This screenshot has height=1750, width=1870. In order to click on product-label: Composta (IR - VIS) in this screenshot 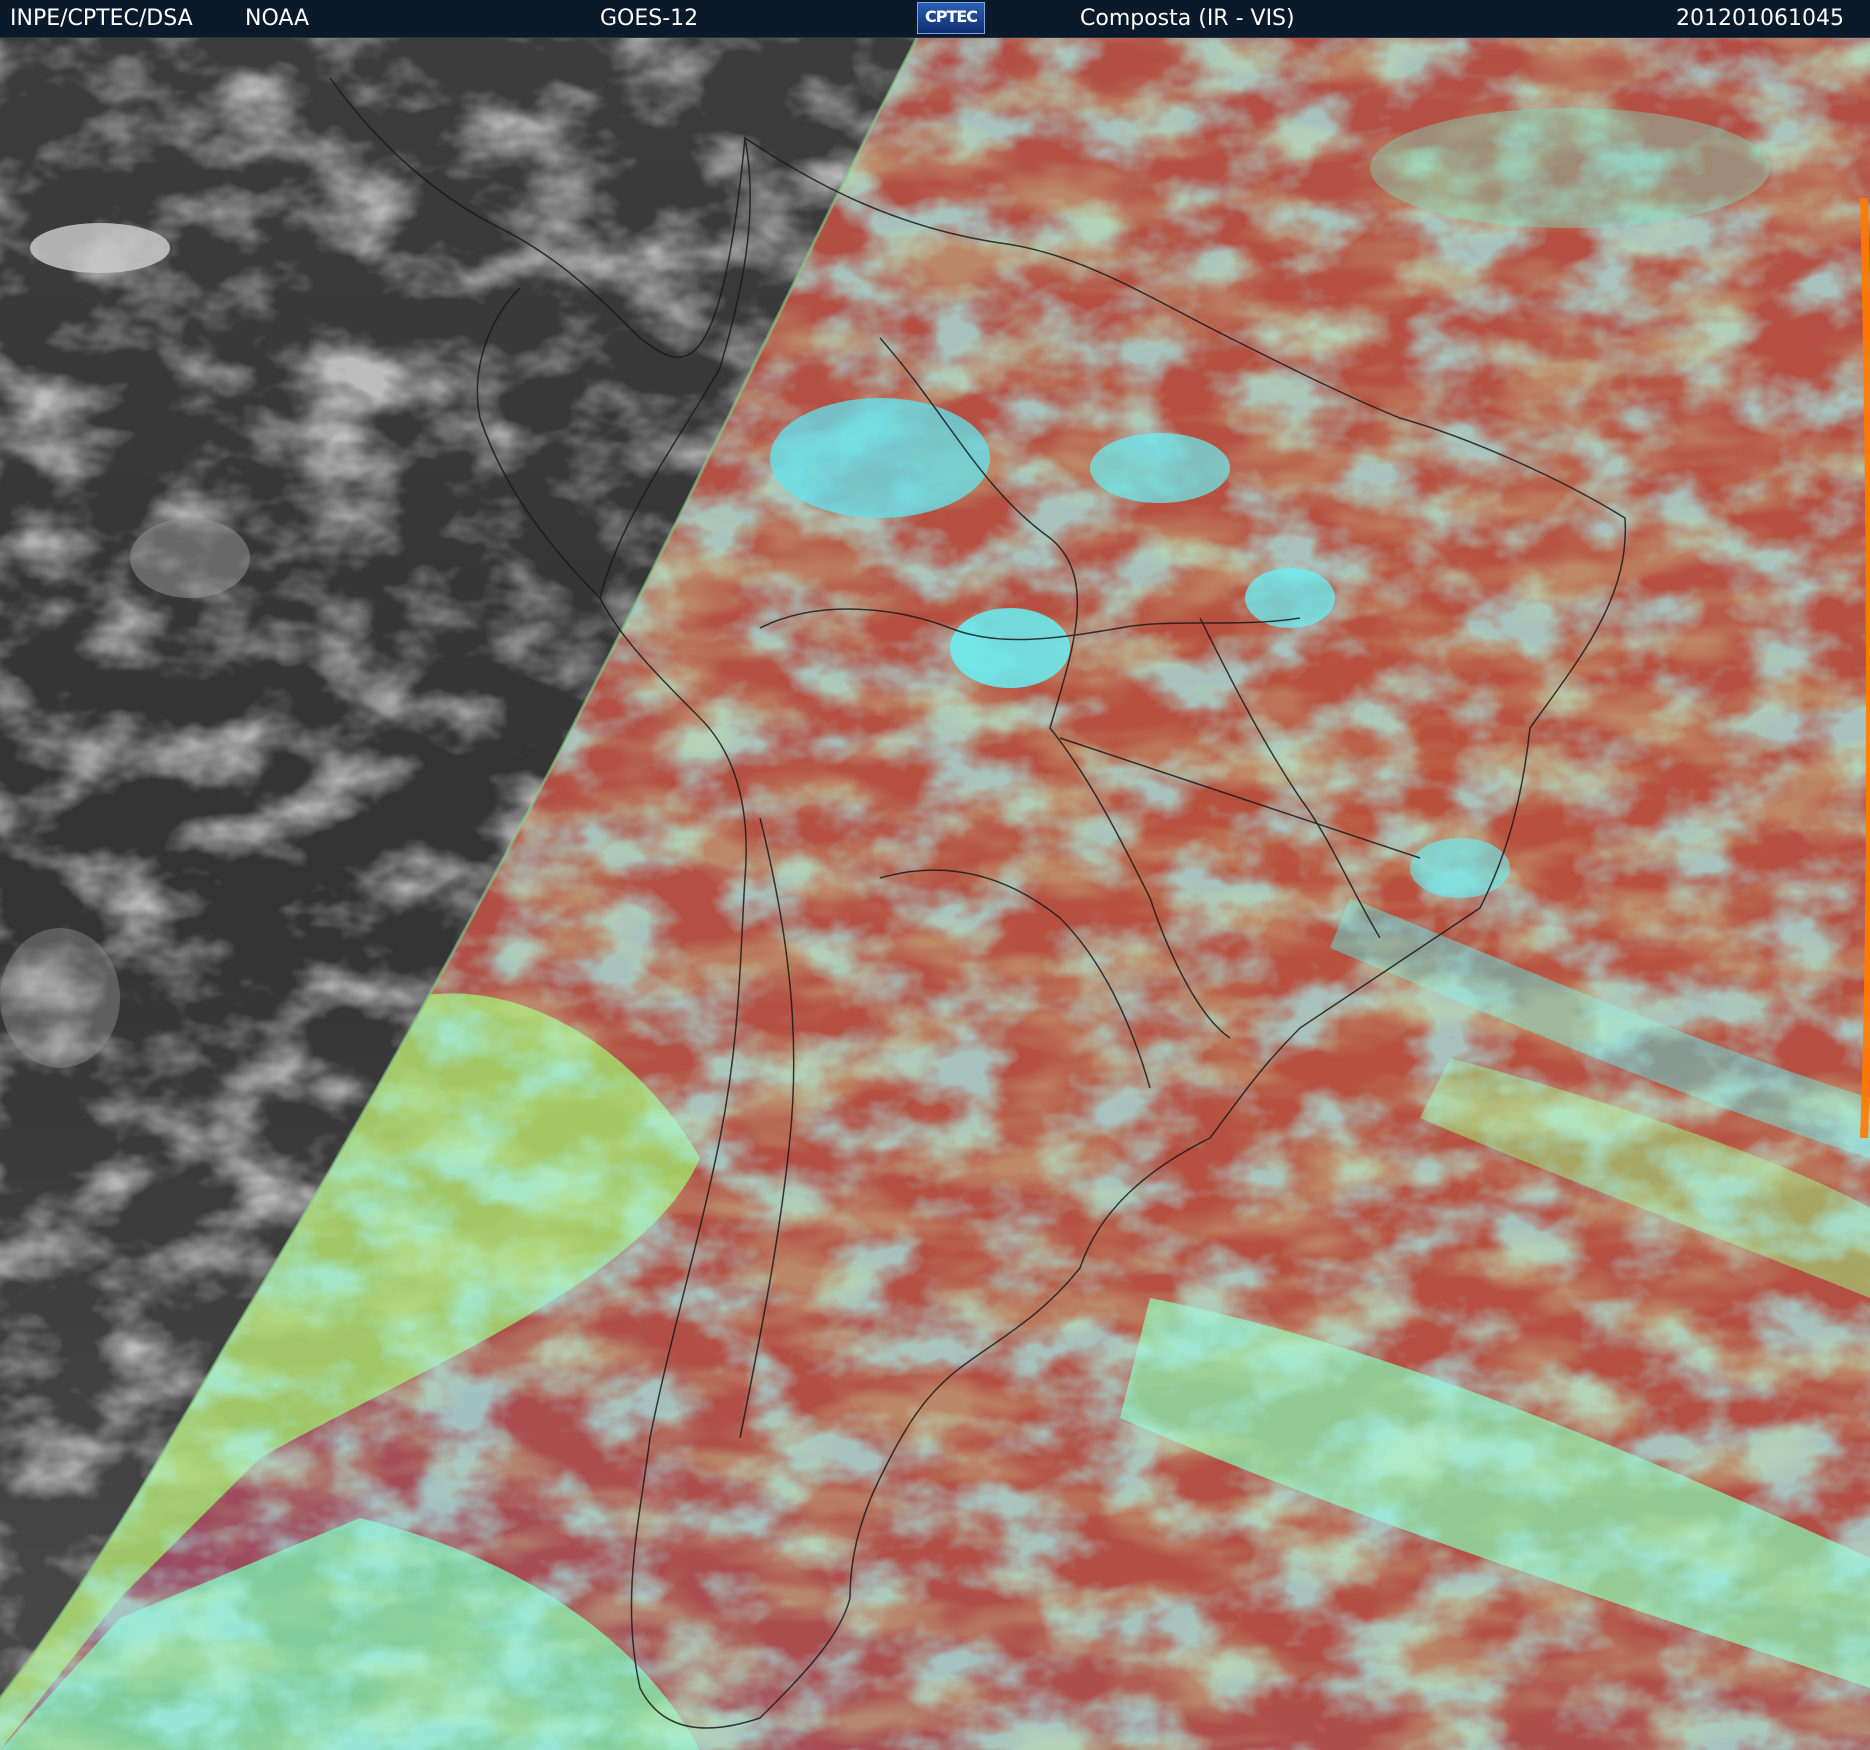, I will do `click(1187, 18)`.